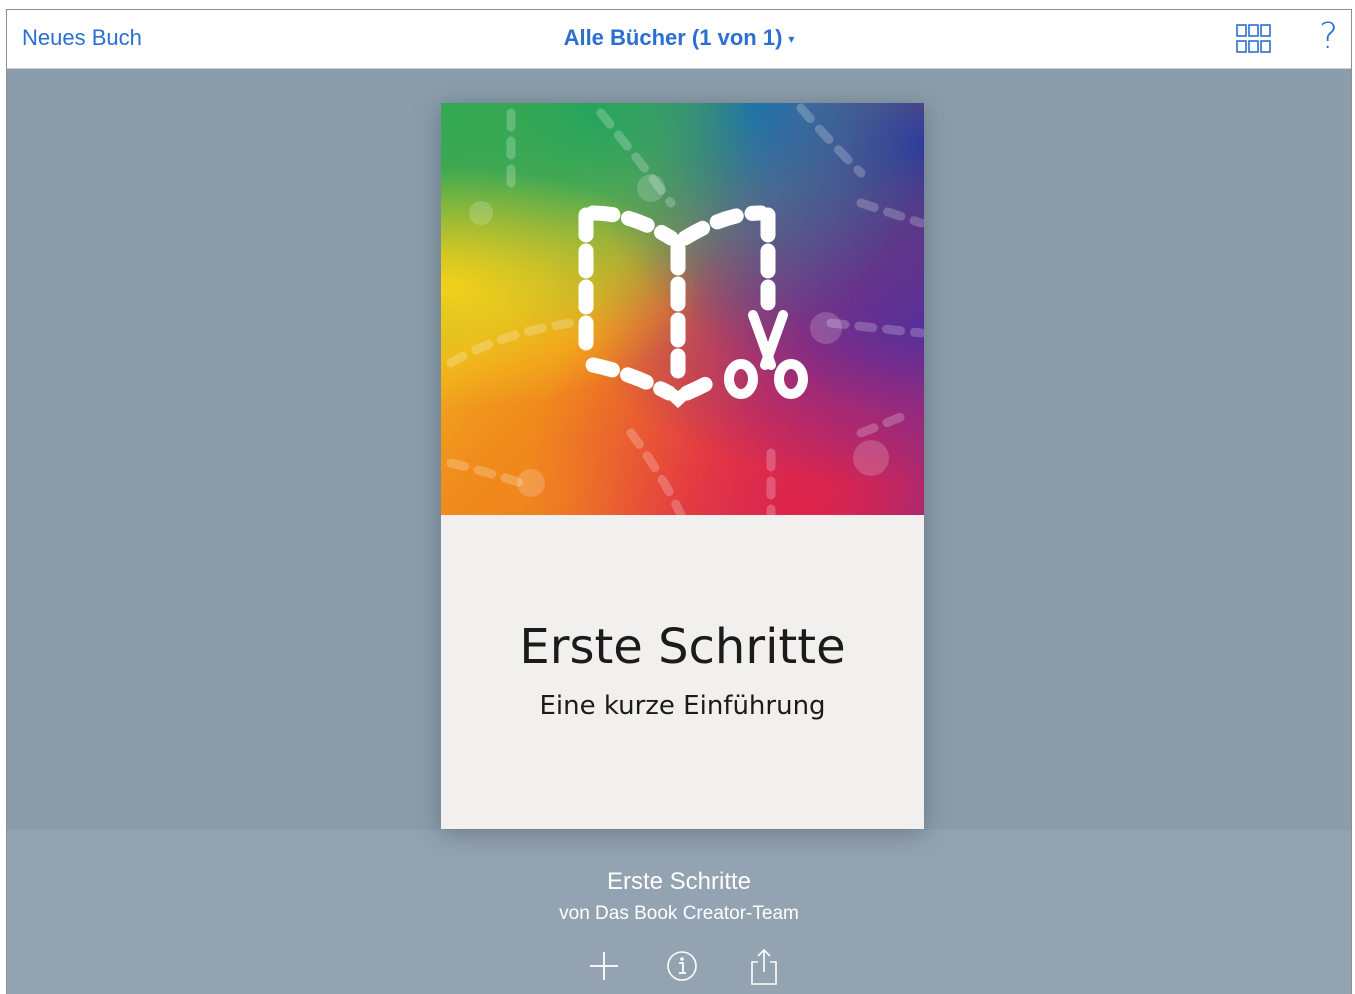 Image resolution: width=1355 pixels, height=994 pixels. I want to click on book-title: Erste Schritte, so click(679, 881).